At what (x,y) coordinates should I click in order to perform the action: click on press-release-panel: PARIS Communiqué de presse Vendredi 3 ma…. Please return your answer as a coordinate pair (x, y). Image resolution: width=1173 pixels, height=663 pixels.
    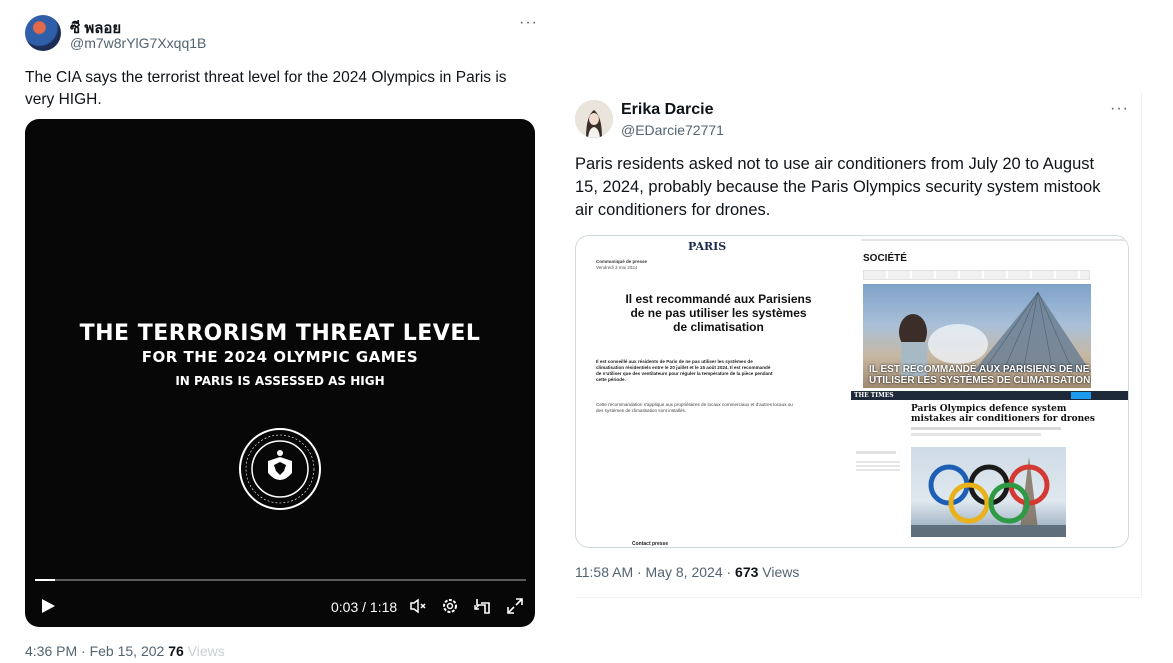
    Looking at the image, I should click on (718, 391).